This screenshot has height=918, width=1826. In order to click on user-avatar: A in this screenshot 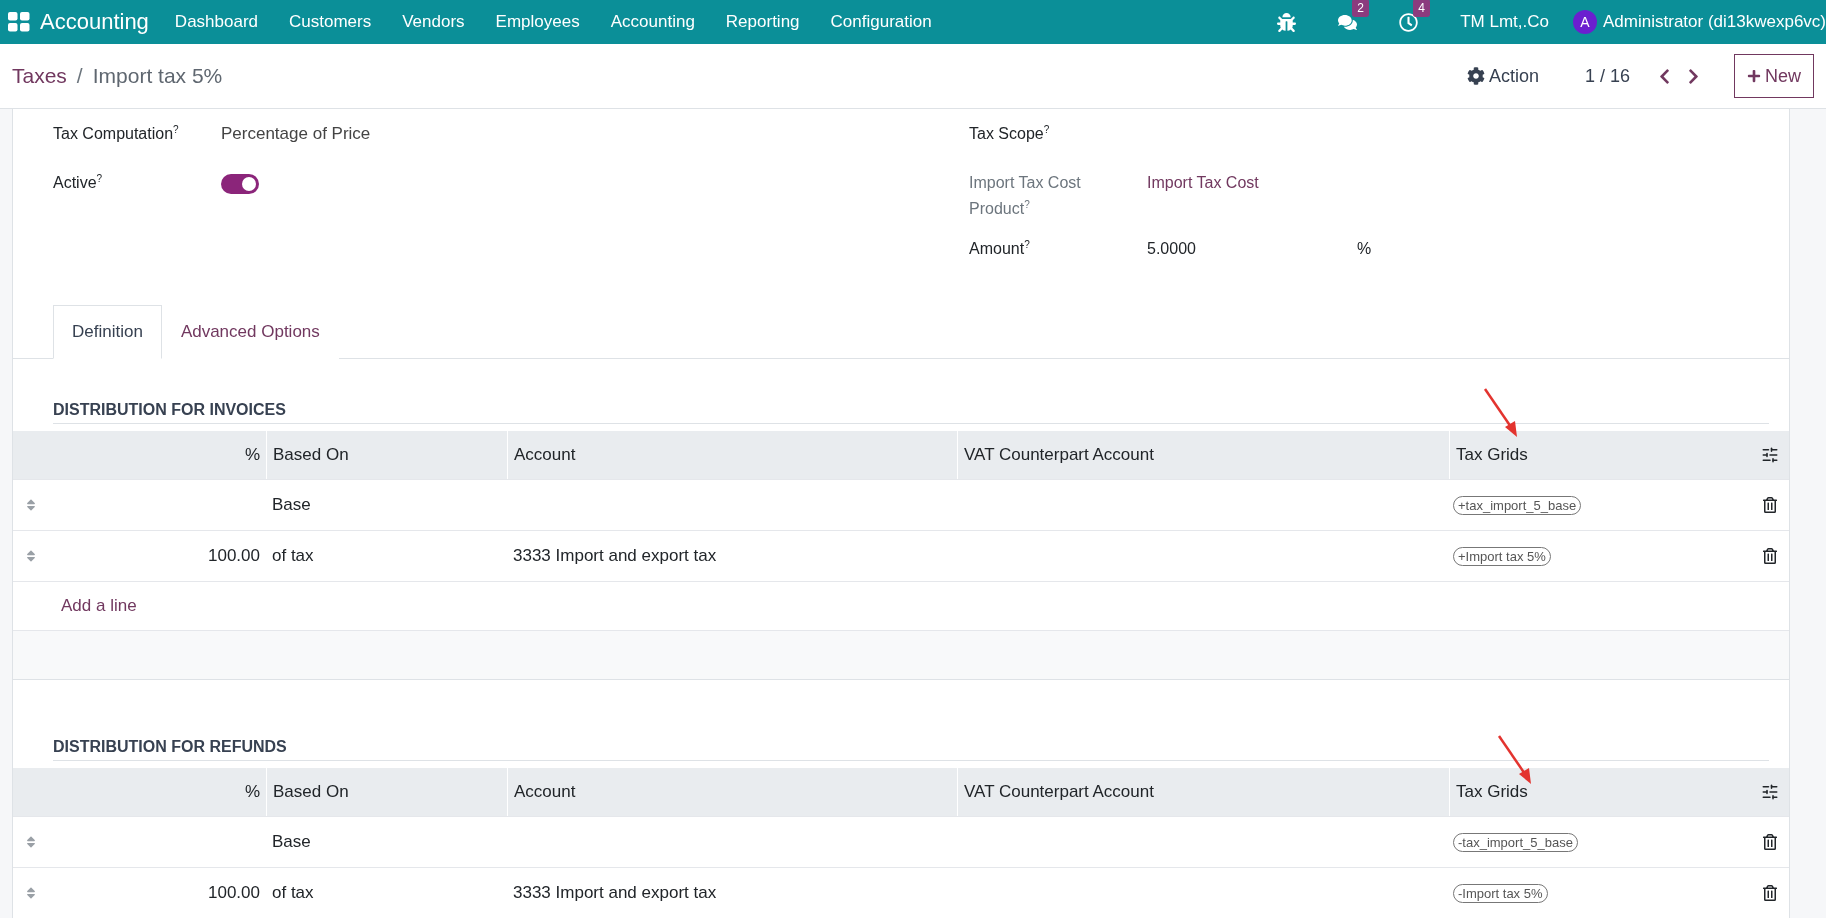, I will do `click(1585, 22)`.